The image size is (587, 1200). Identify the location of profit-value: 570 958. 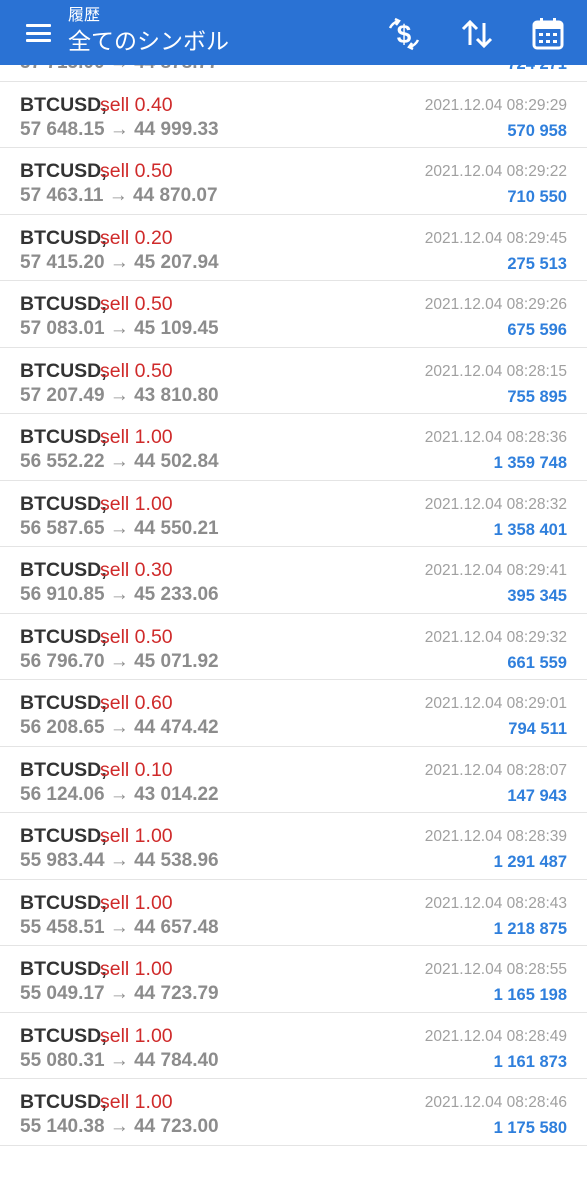
(537, 130).